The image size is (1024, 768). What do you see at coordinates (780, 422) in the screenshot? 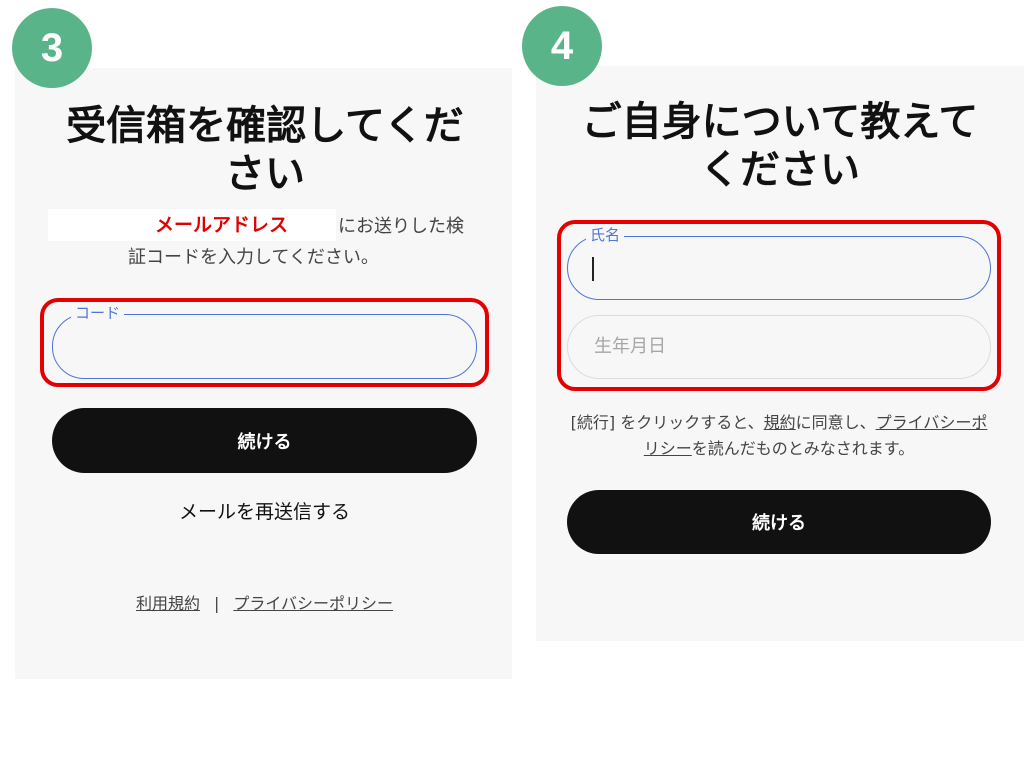
I see `consent-terms-link: 規約` at bounding box center [780, 422].